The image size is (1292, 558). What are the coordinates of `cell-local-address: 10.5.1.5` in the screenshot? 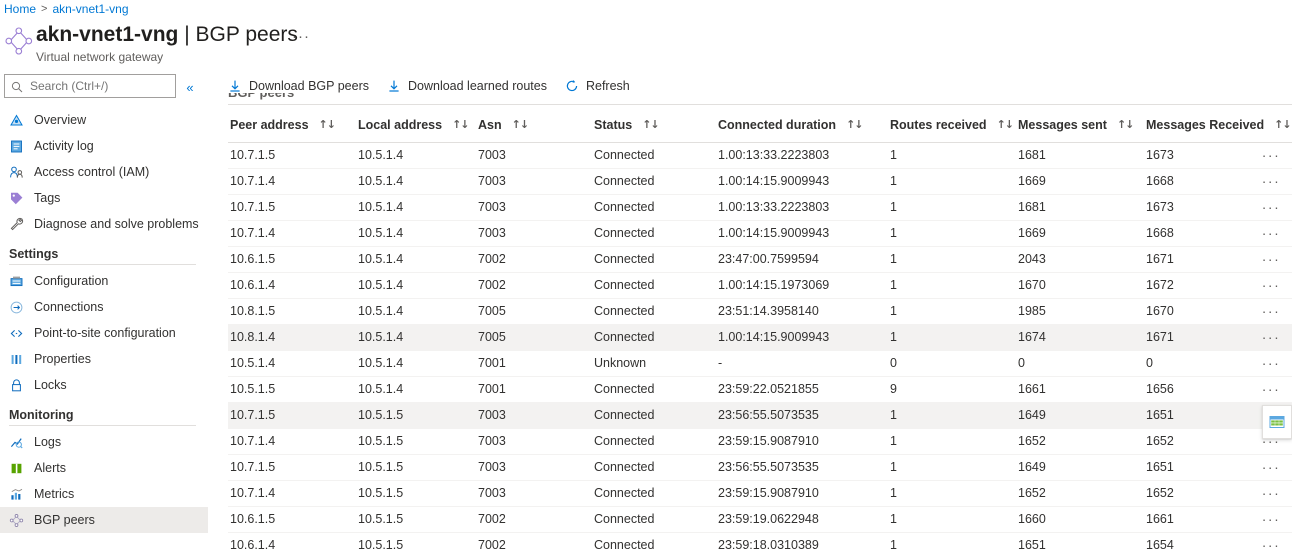 It's located at (416, 545).